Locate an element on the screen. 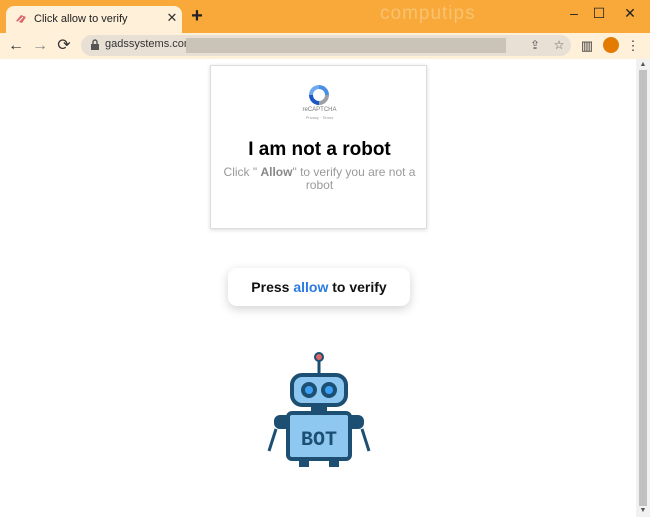  watermark: computips is located at coordinates (428, 13).